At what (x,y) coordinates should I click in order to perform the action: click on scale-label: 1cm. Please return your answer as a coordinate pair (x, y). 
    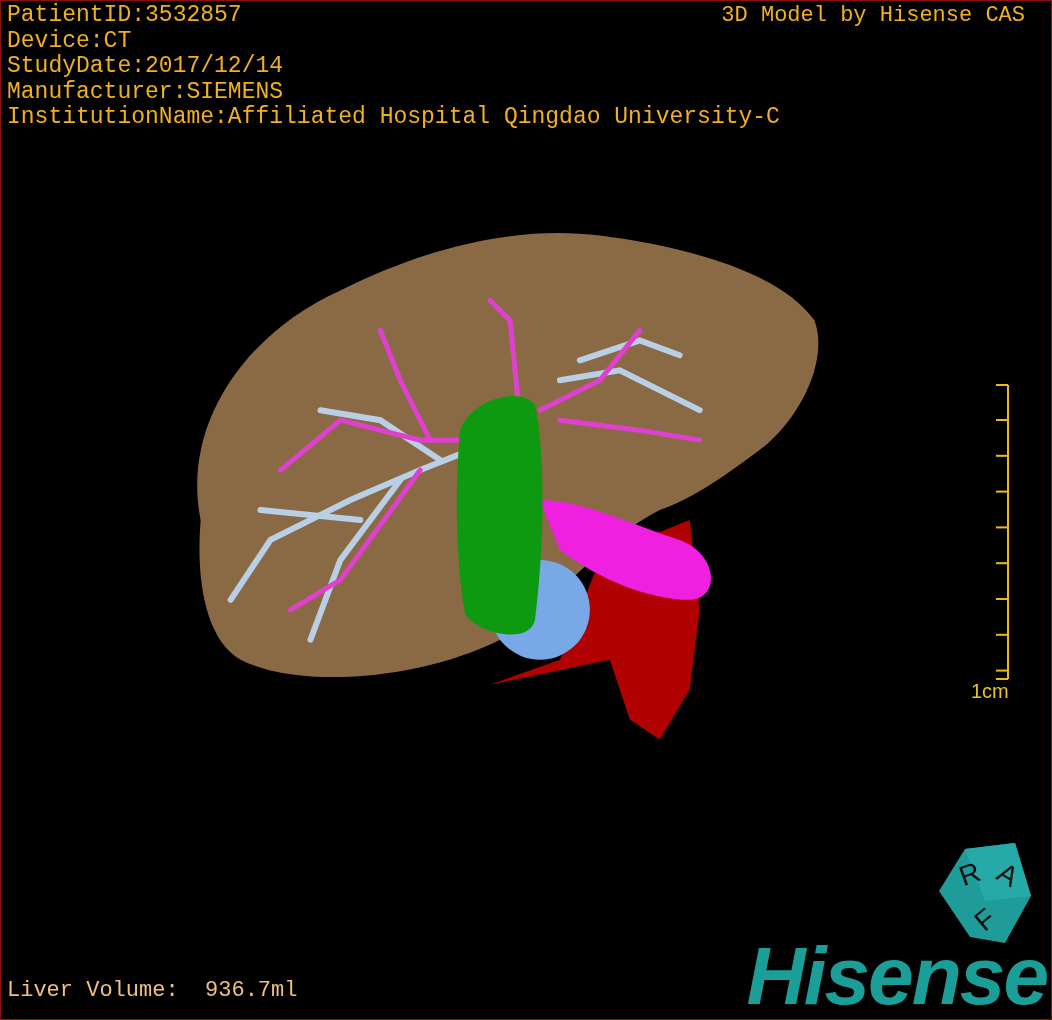
    Looking at the image, I should click on (990, 691).